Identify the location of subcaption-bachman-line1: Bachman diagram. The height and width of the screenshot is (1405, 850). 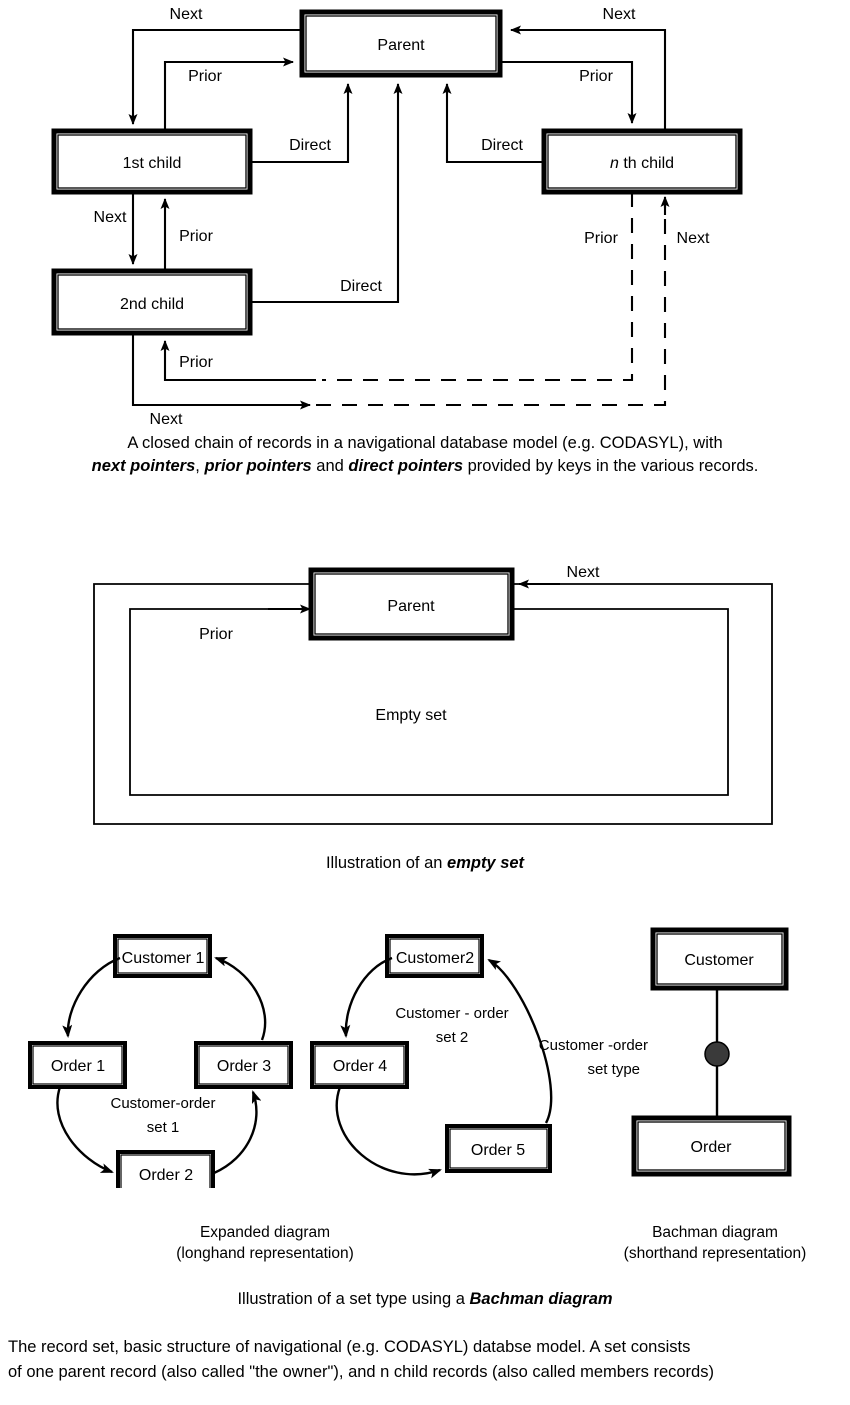
(715, 1232).